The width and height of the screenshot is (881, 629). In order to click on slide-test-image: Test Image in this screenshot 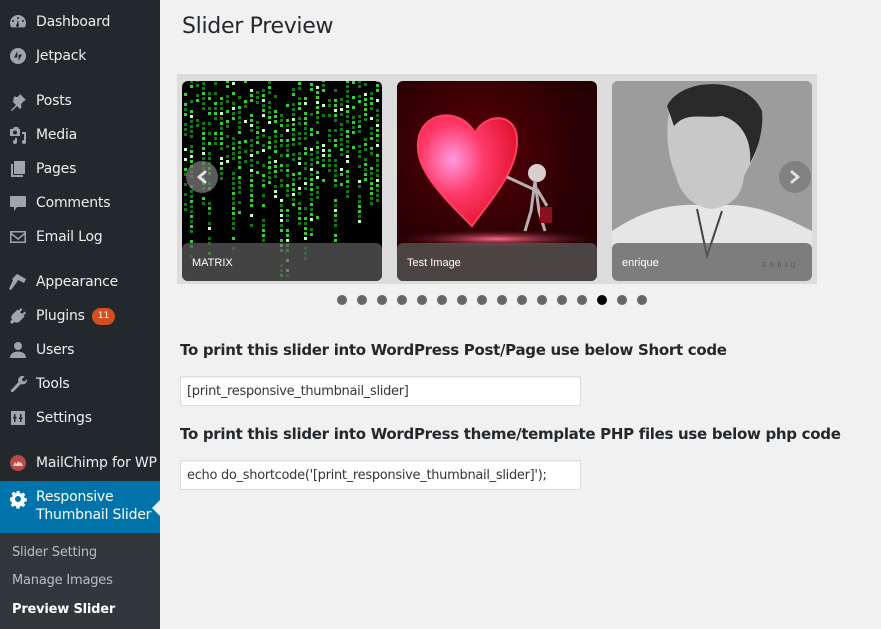, I will do `click(497, 181)`.